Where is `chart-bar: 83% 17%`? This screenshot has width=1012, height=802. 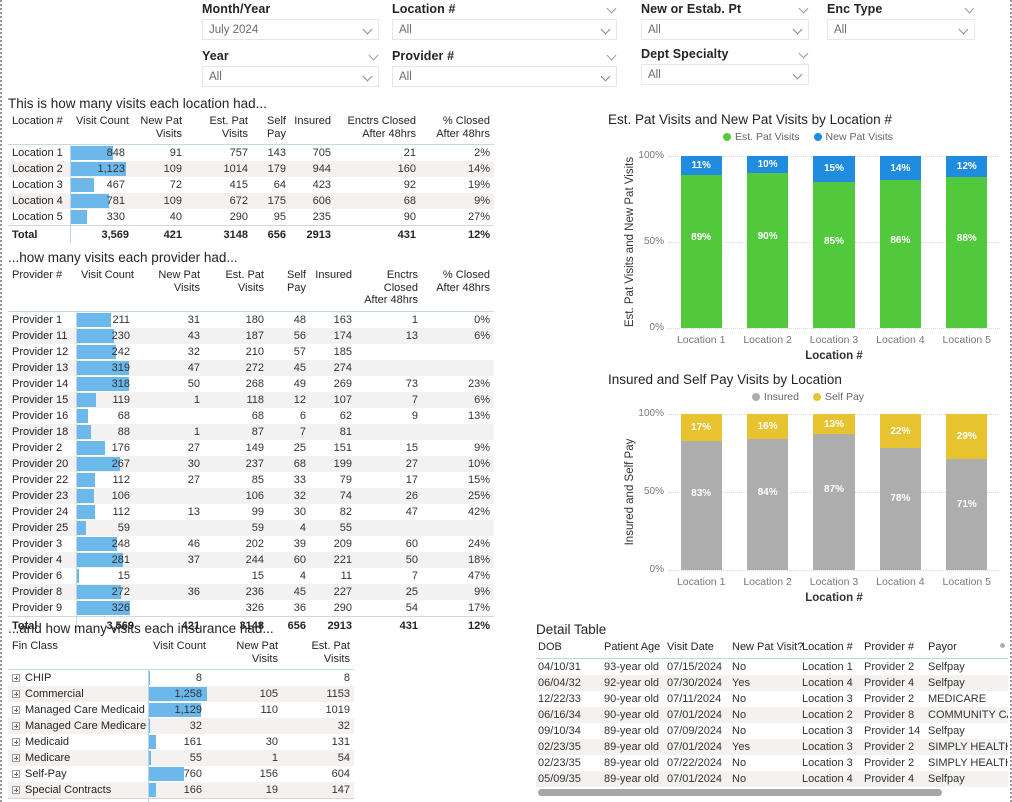
chart-bar: 83% 17% is located at coordinates (701, 492).